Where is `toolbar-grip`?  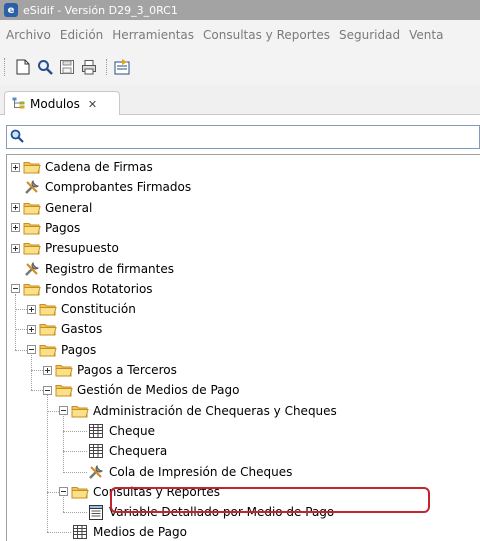
toolbar-grip is located at coordinates (5, 67).